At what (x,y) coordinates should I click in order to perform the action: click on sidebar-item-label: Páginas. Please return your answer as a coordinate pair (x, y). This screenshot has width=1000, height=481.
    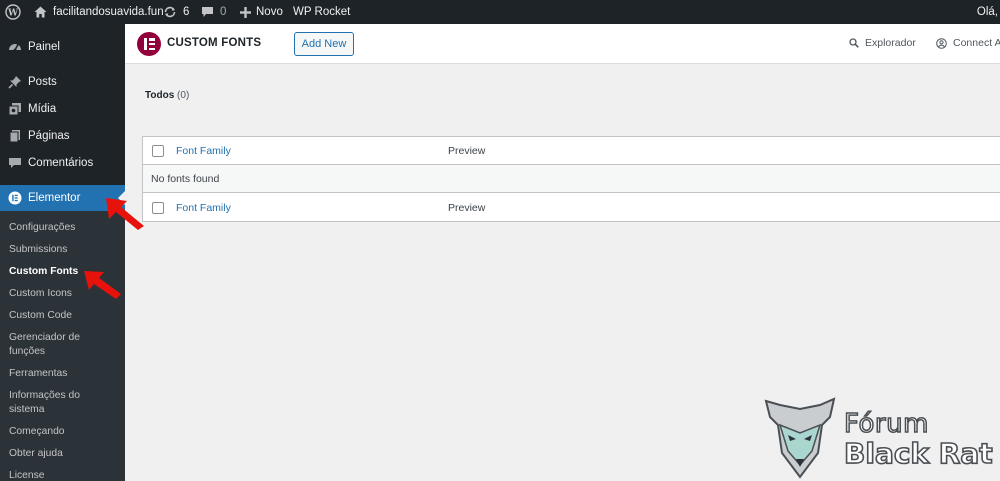
    Looking at the image, I should click on (49, 136).